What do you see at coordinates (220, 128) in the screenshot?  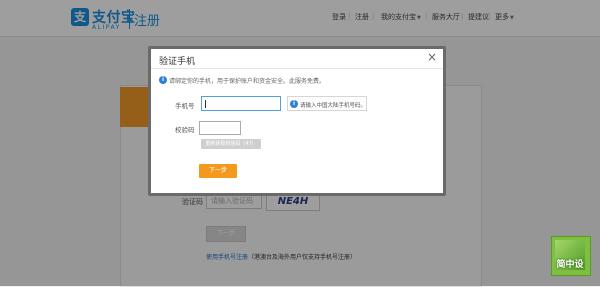 I see `code-input` at bounding box center [220, 128].